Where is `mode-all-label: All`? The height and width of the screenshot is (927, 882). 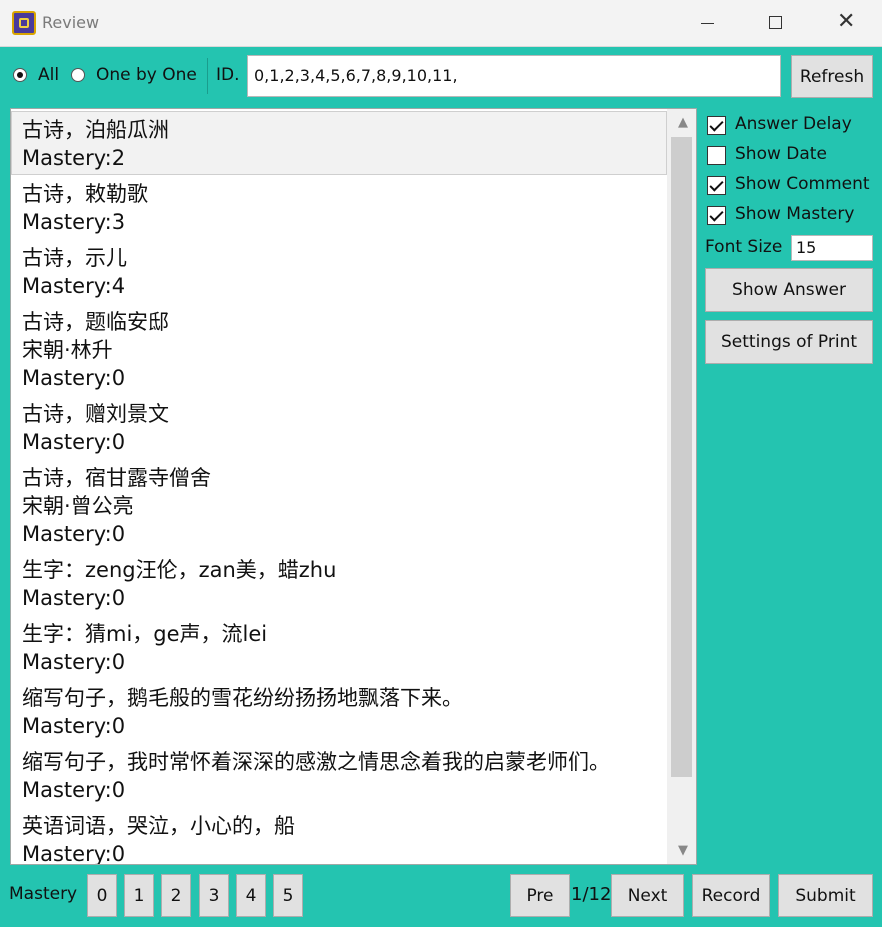
mode-all-label: All is located at coordinates (48, 75).